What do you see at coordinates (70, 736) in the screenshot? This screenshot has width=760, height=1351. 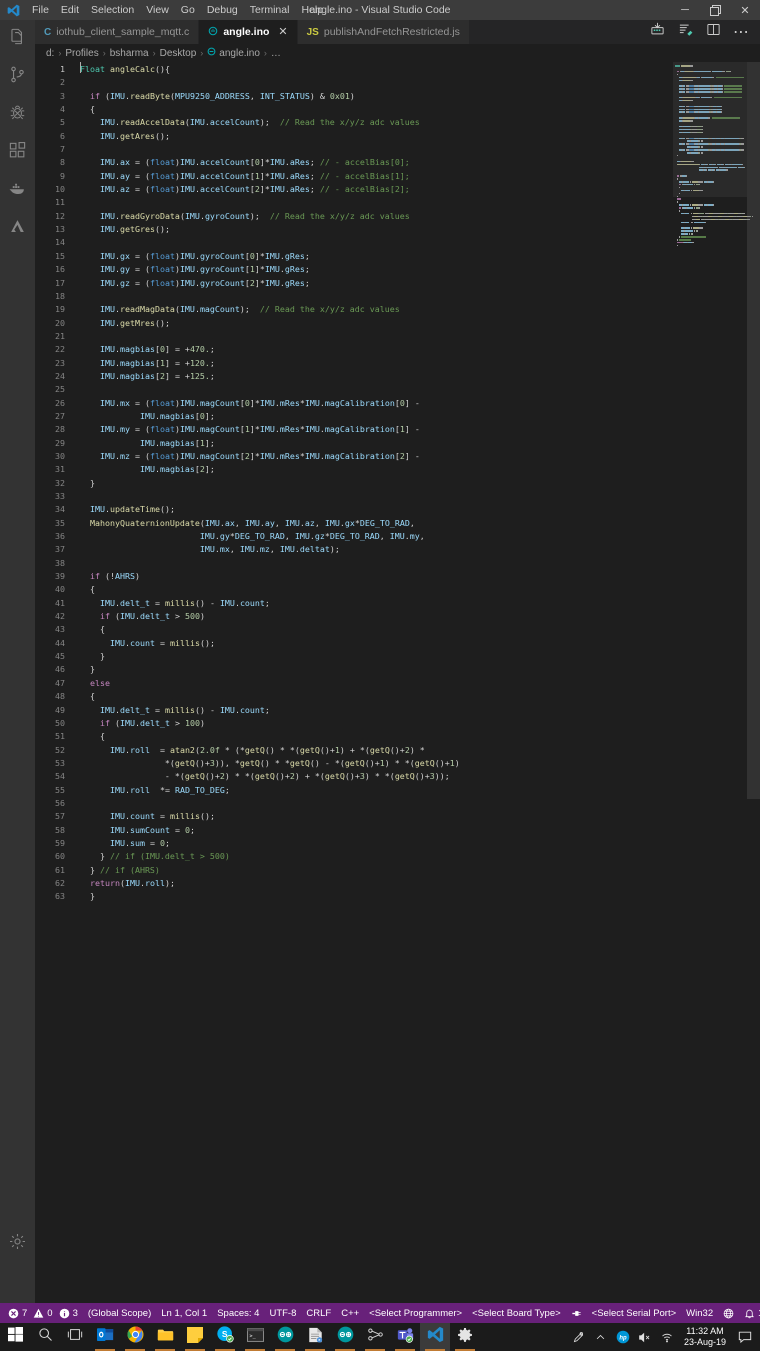 I see `code-line: 51 {` at bounding box center [70, 736].